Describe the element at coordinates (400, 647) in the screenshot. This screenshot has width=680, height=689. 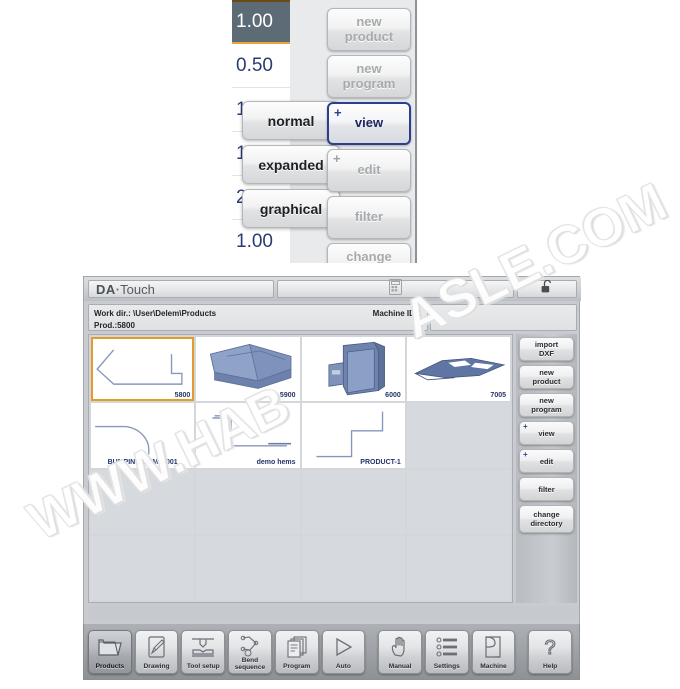
I see `hand-icon` at that location.